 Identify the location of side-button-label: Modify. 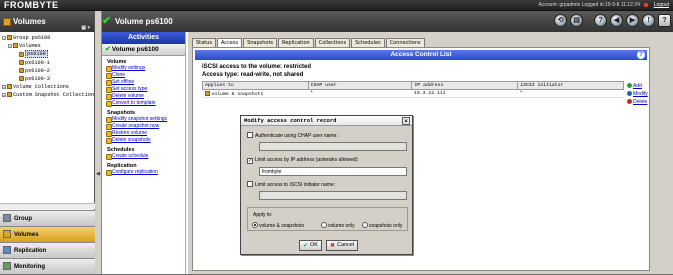
(640, 94).